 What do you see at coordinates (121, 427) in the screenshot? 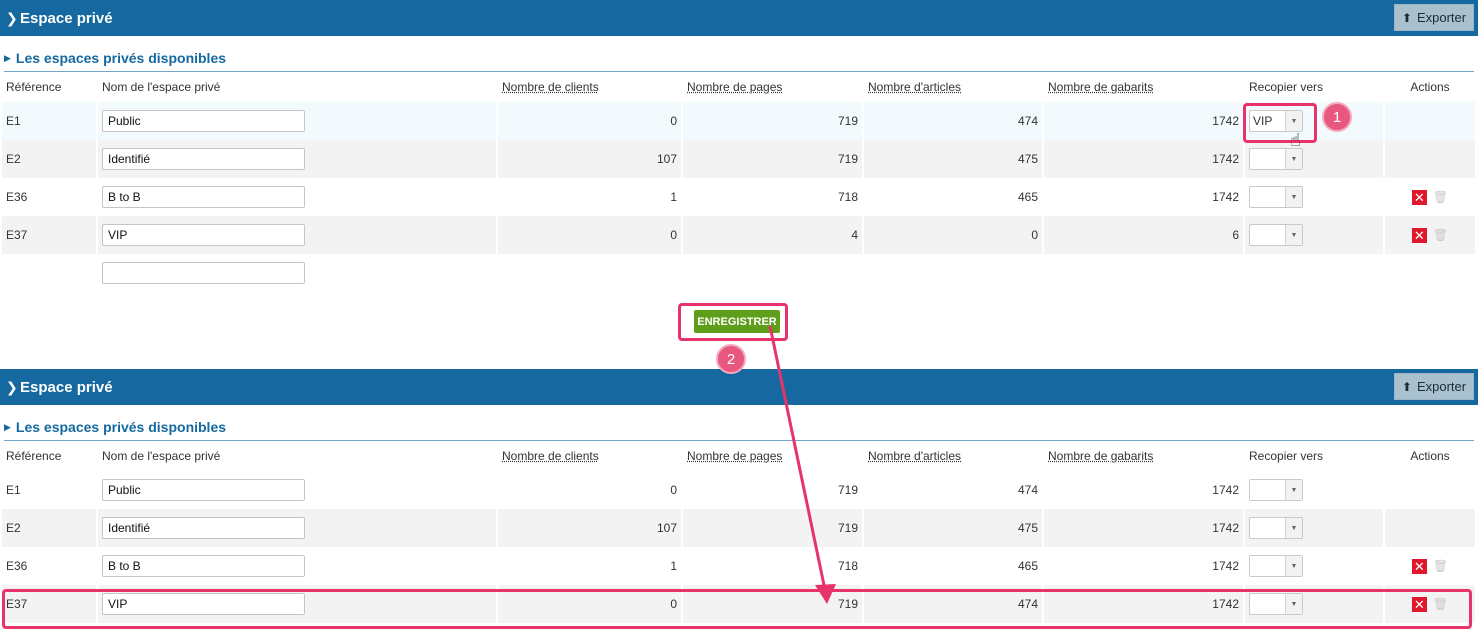
I see `section-title-text: Les espaces privés disponibles` at bounding box center [121, 427].